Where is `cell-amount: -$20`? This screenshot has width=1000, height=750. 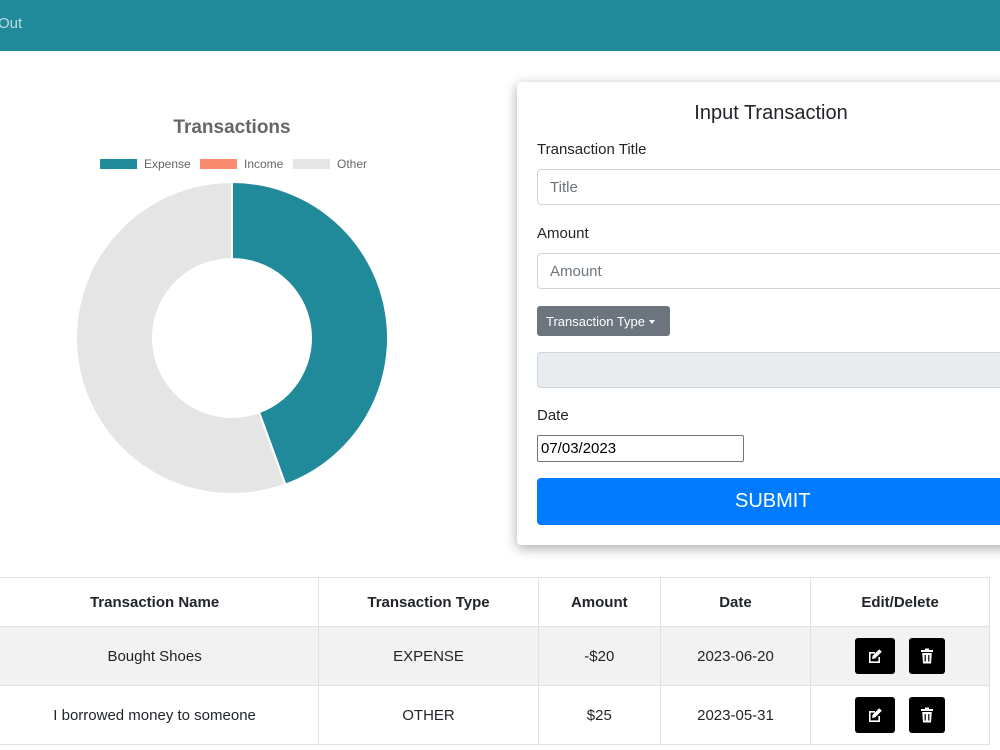
cell-amount: -$20 is located at coordinates (599, 656).